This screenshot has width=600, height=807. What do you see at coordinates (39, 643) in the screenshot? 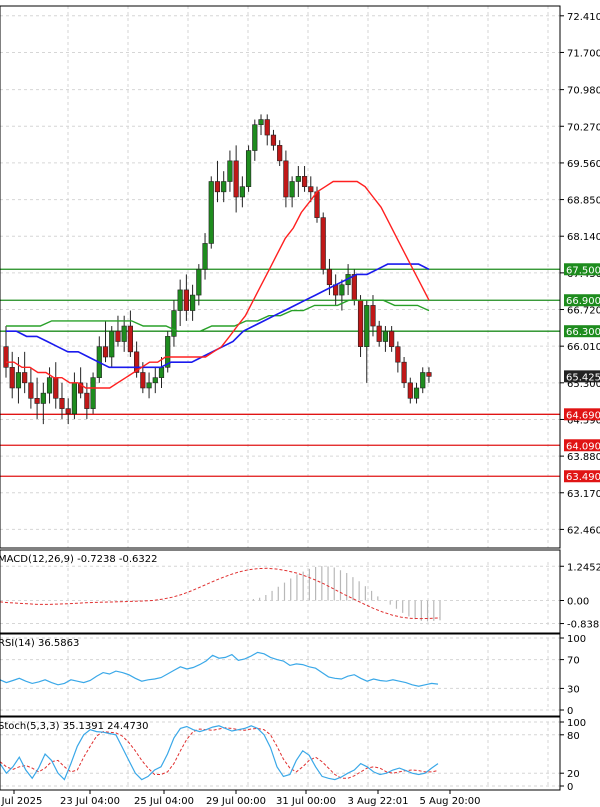
I see `rsi-label: RSI(14) 36.5863` at bounding box center [39, 643].